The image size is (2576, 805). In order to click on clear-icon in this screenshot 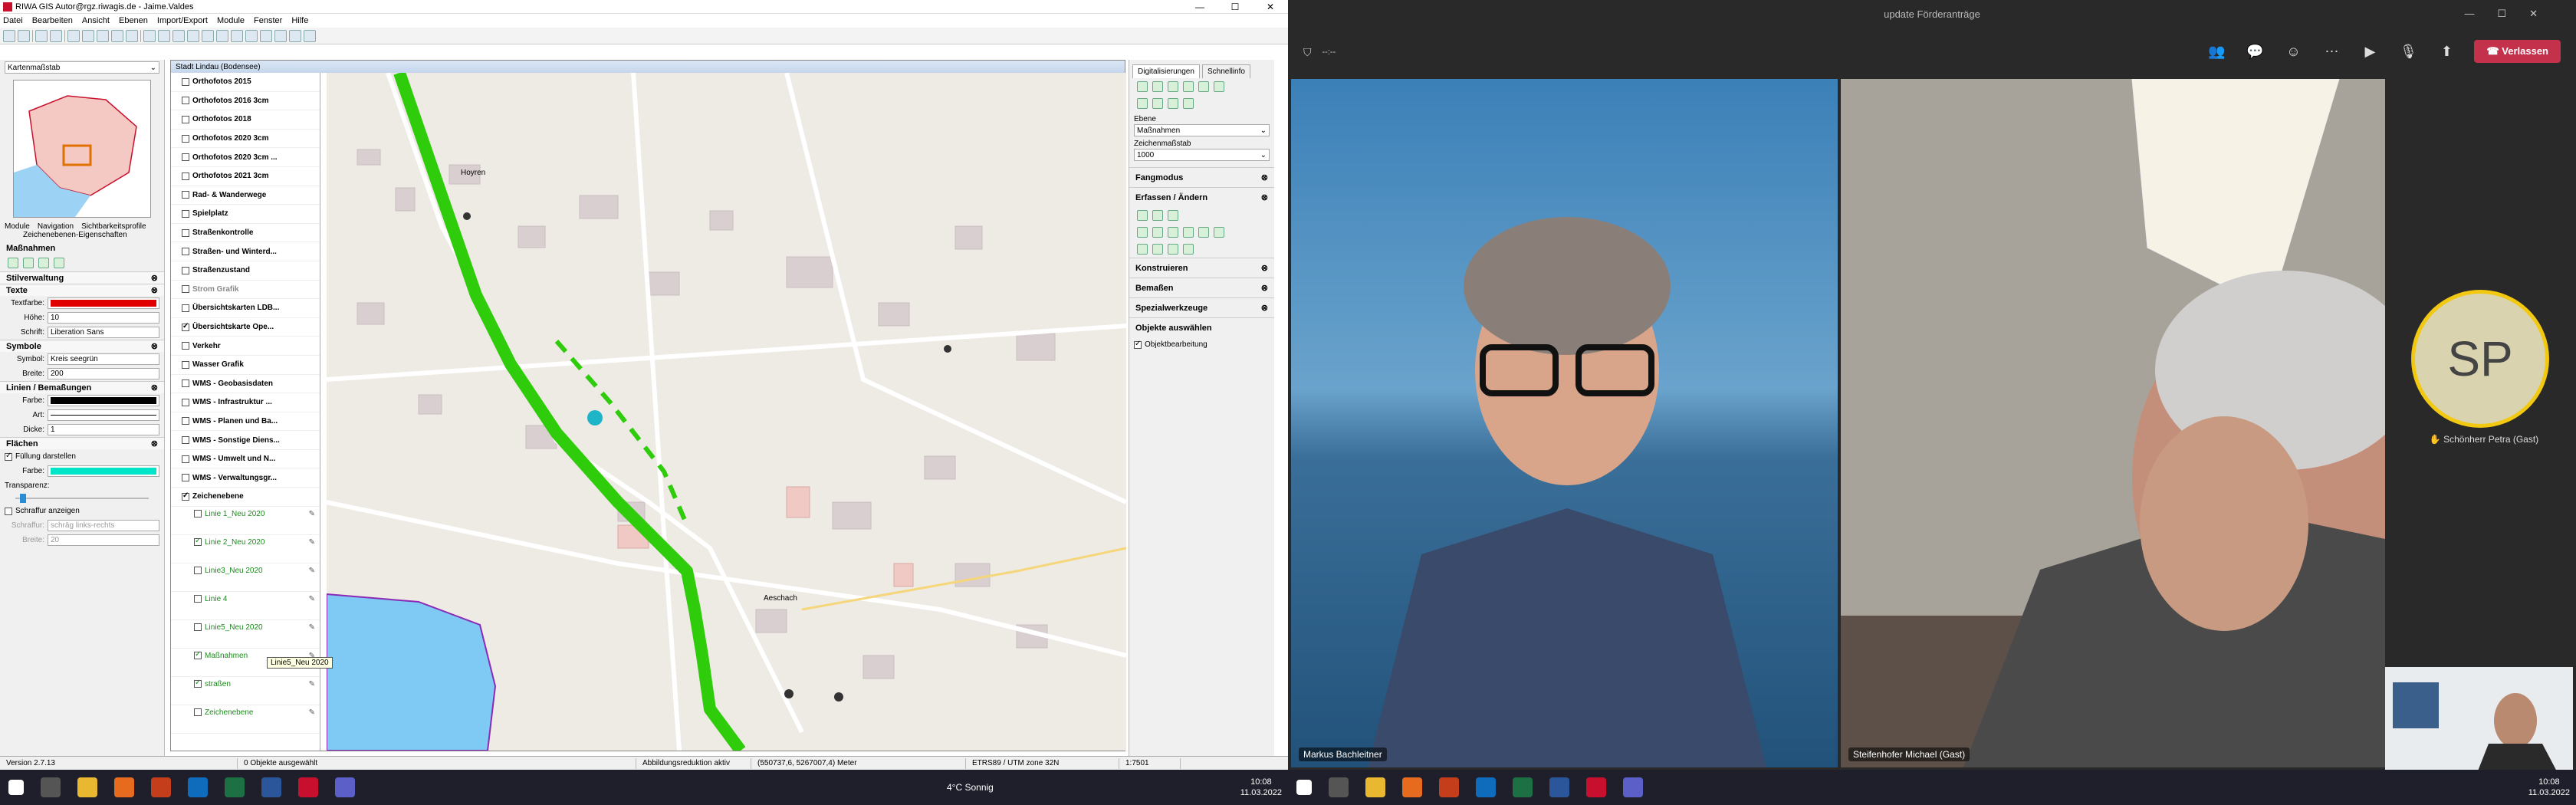, I will do `click(59, 263)`.